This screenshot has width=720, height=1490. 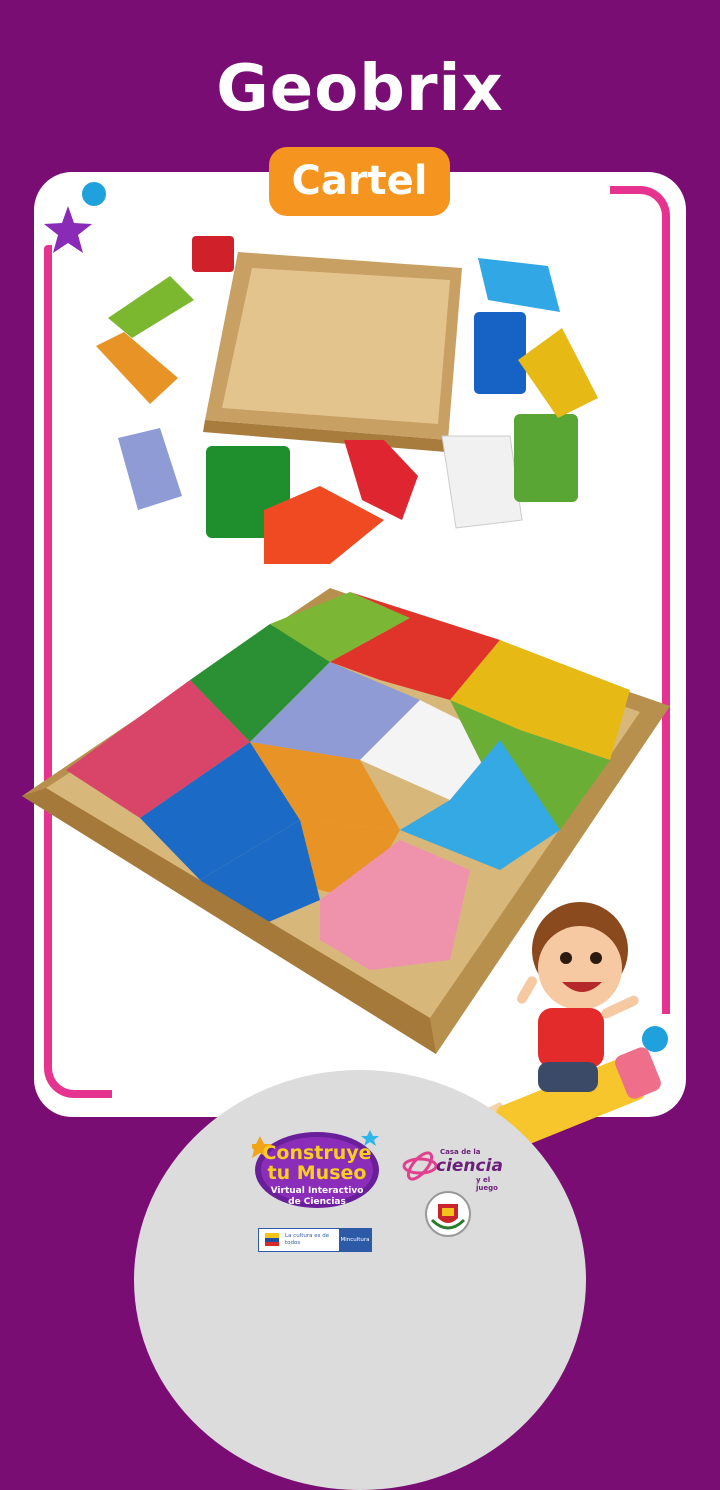 I want to click on mincultura-logo: La cultura es de todos Mincultura, so click(x=315, y=1240).